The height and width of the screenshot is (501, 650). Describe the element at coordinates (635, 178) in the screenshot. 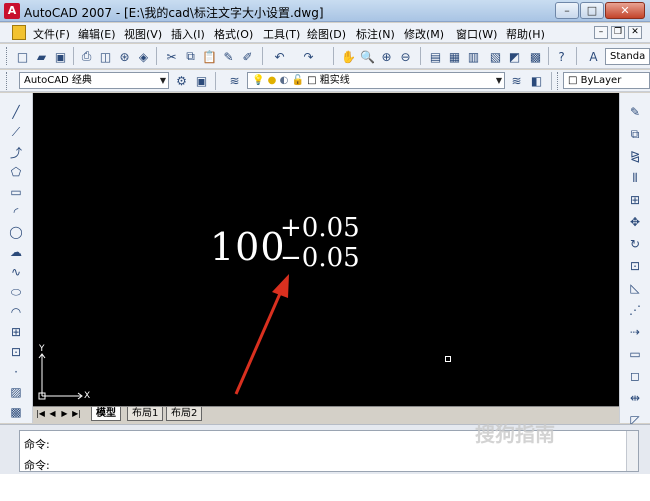

I see `offset-icon: ⫴` at that location.